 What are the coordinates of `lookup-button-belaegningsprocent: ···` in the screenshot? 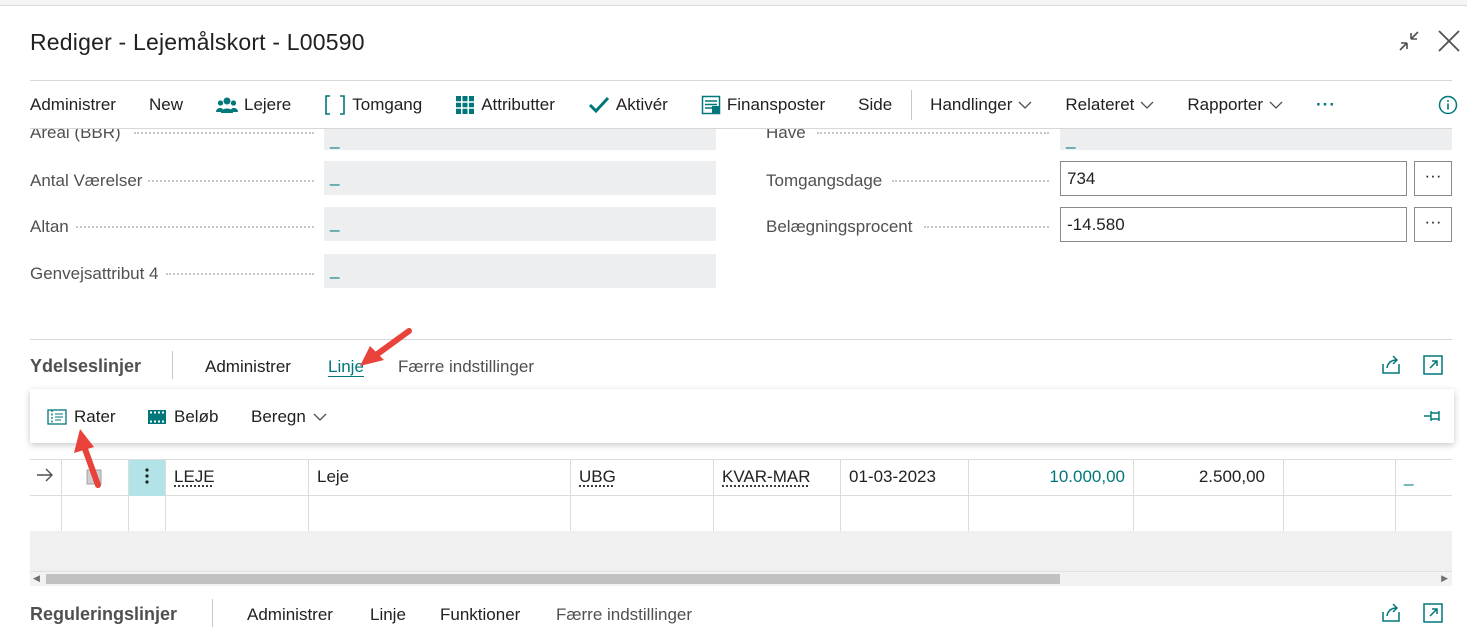 It's located at (1433, 224).